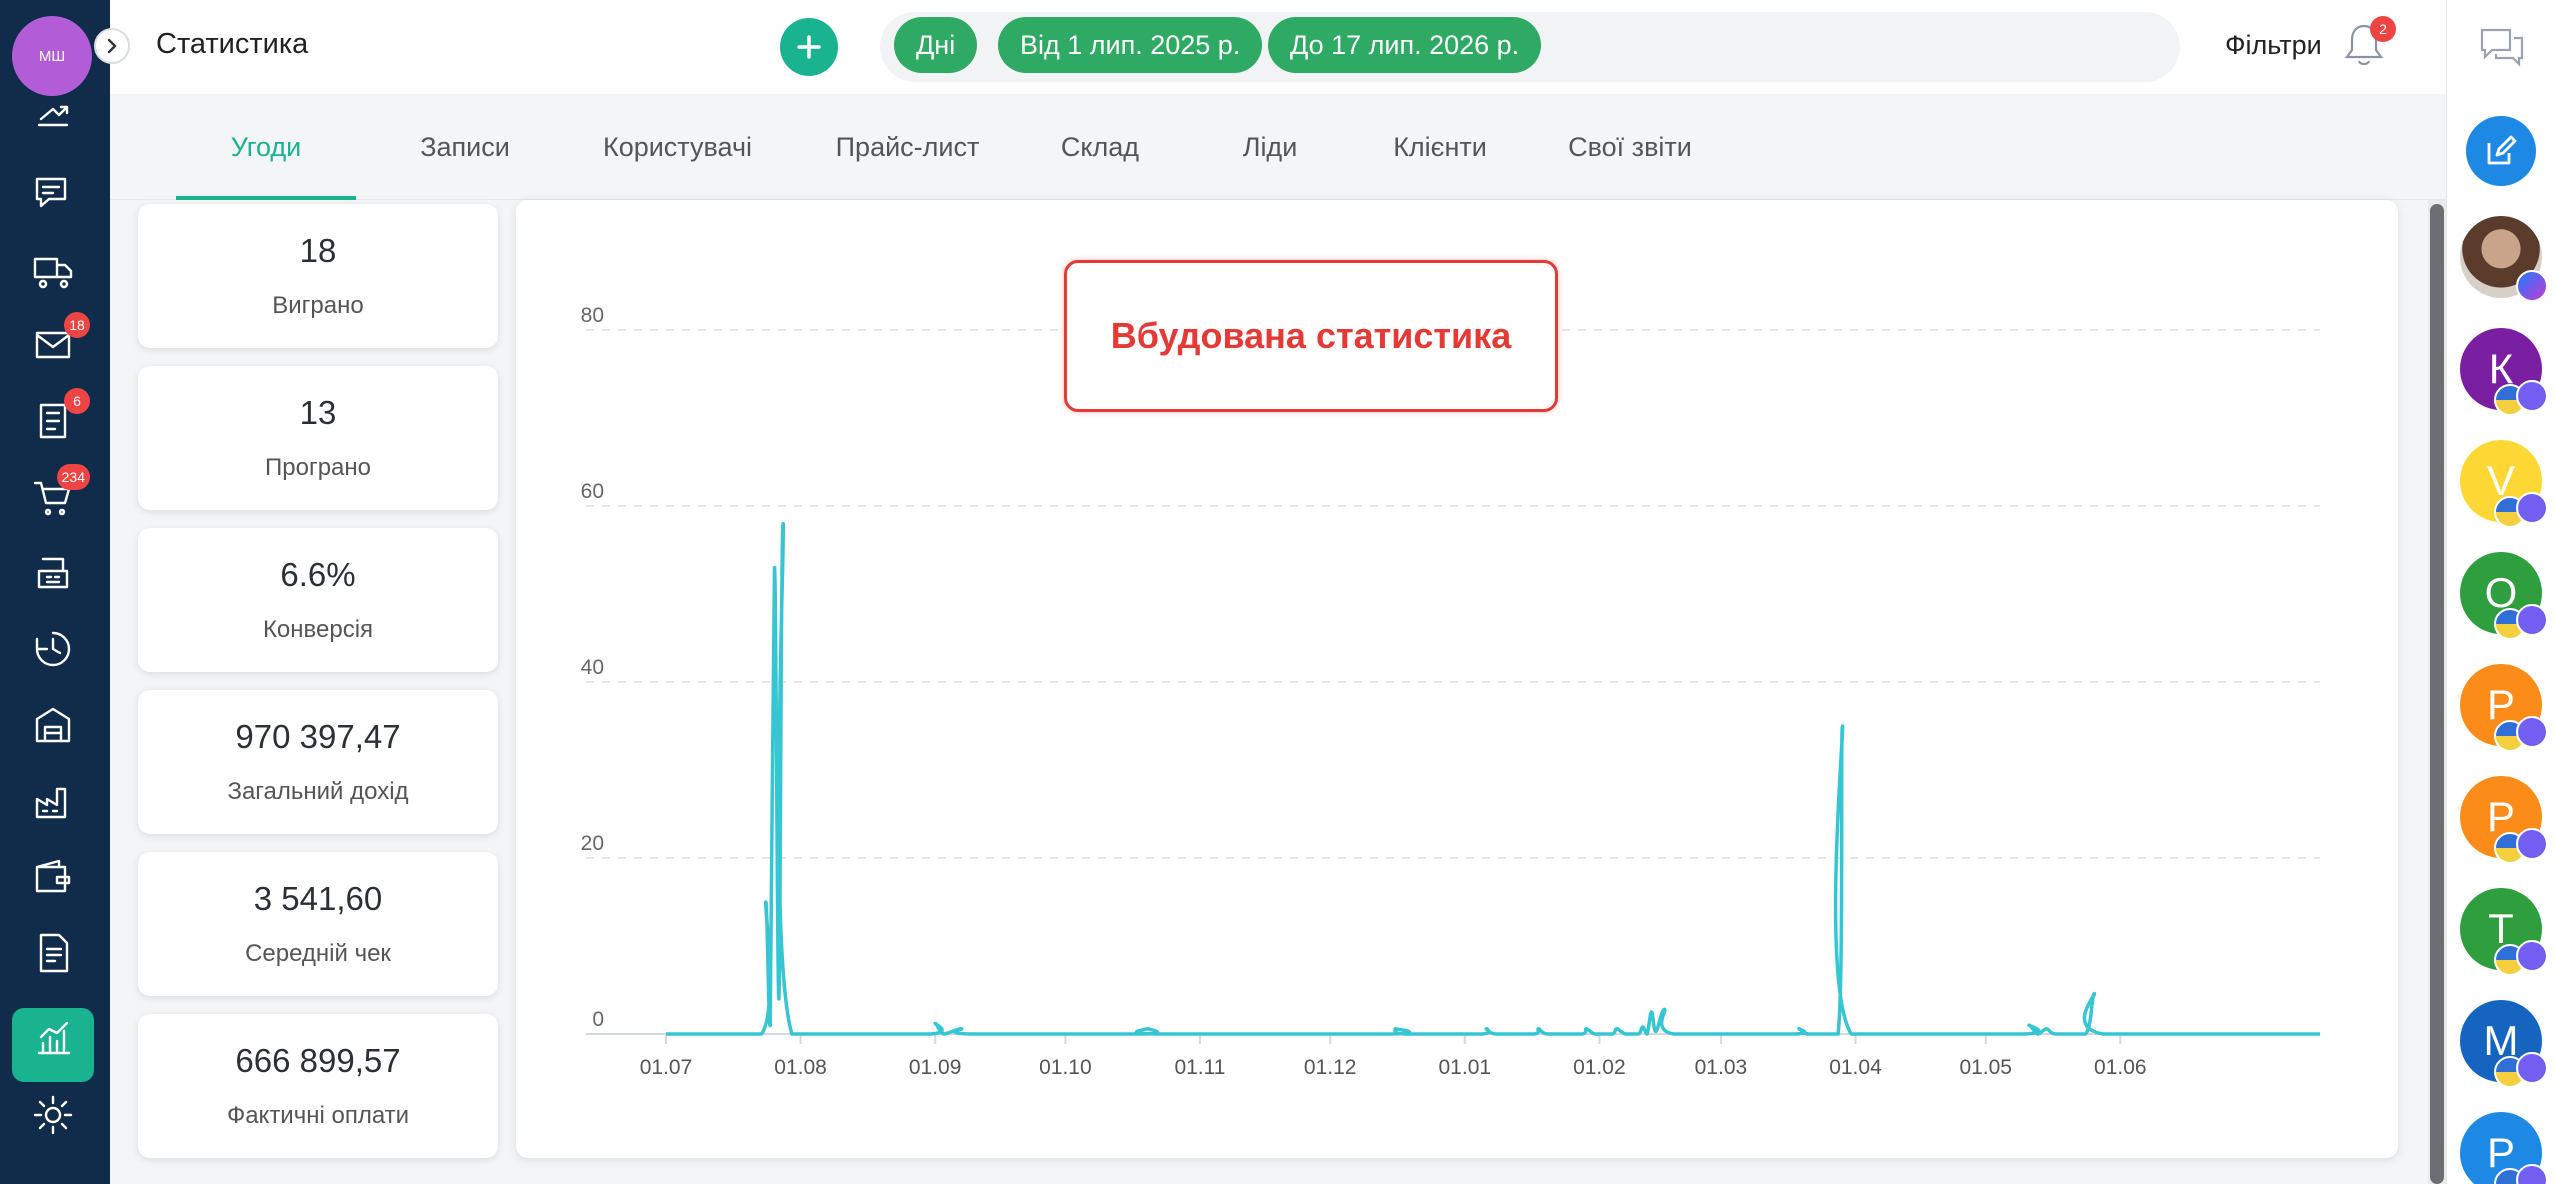  Describe the element at coordinates (2383, 29) in the screenshot. I see `notifications-badge: 2` at that location.